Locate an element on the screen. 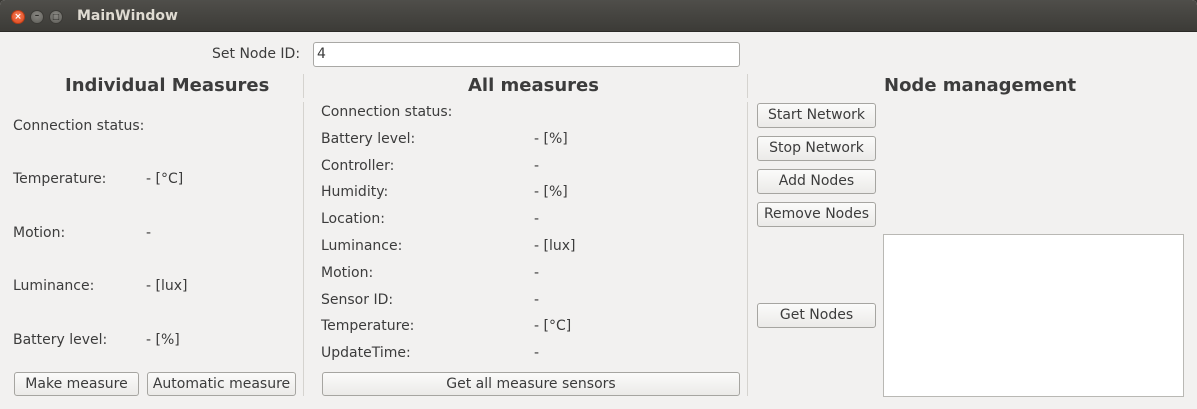 The height and width of the screenshot is (409, 1197). individual-motion-label: Motion: is located at coordinates (39, 233).